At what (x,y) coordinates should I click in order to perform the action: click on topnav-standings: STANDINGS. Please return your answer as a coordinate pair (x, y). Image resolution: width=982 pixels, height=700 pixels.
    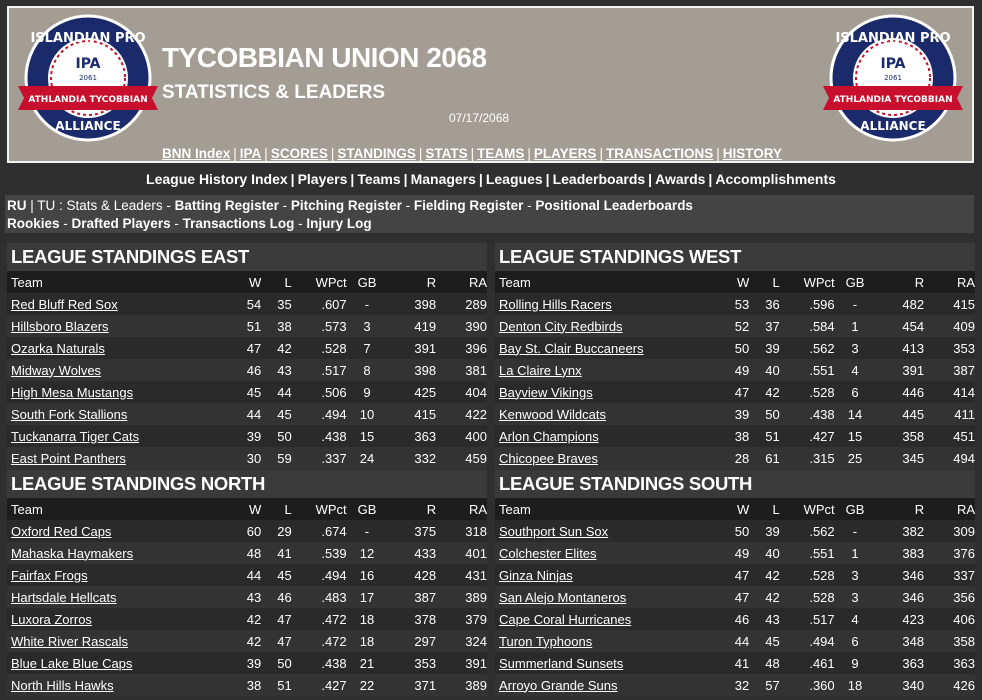
    Looking at the image, I should click on (376, 153).